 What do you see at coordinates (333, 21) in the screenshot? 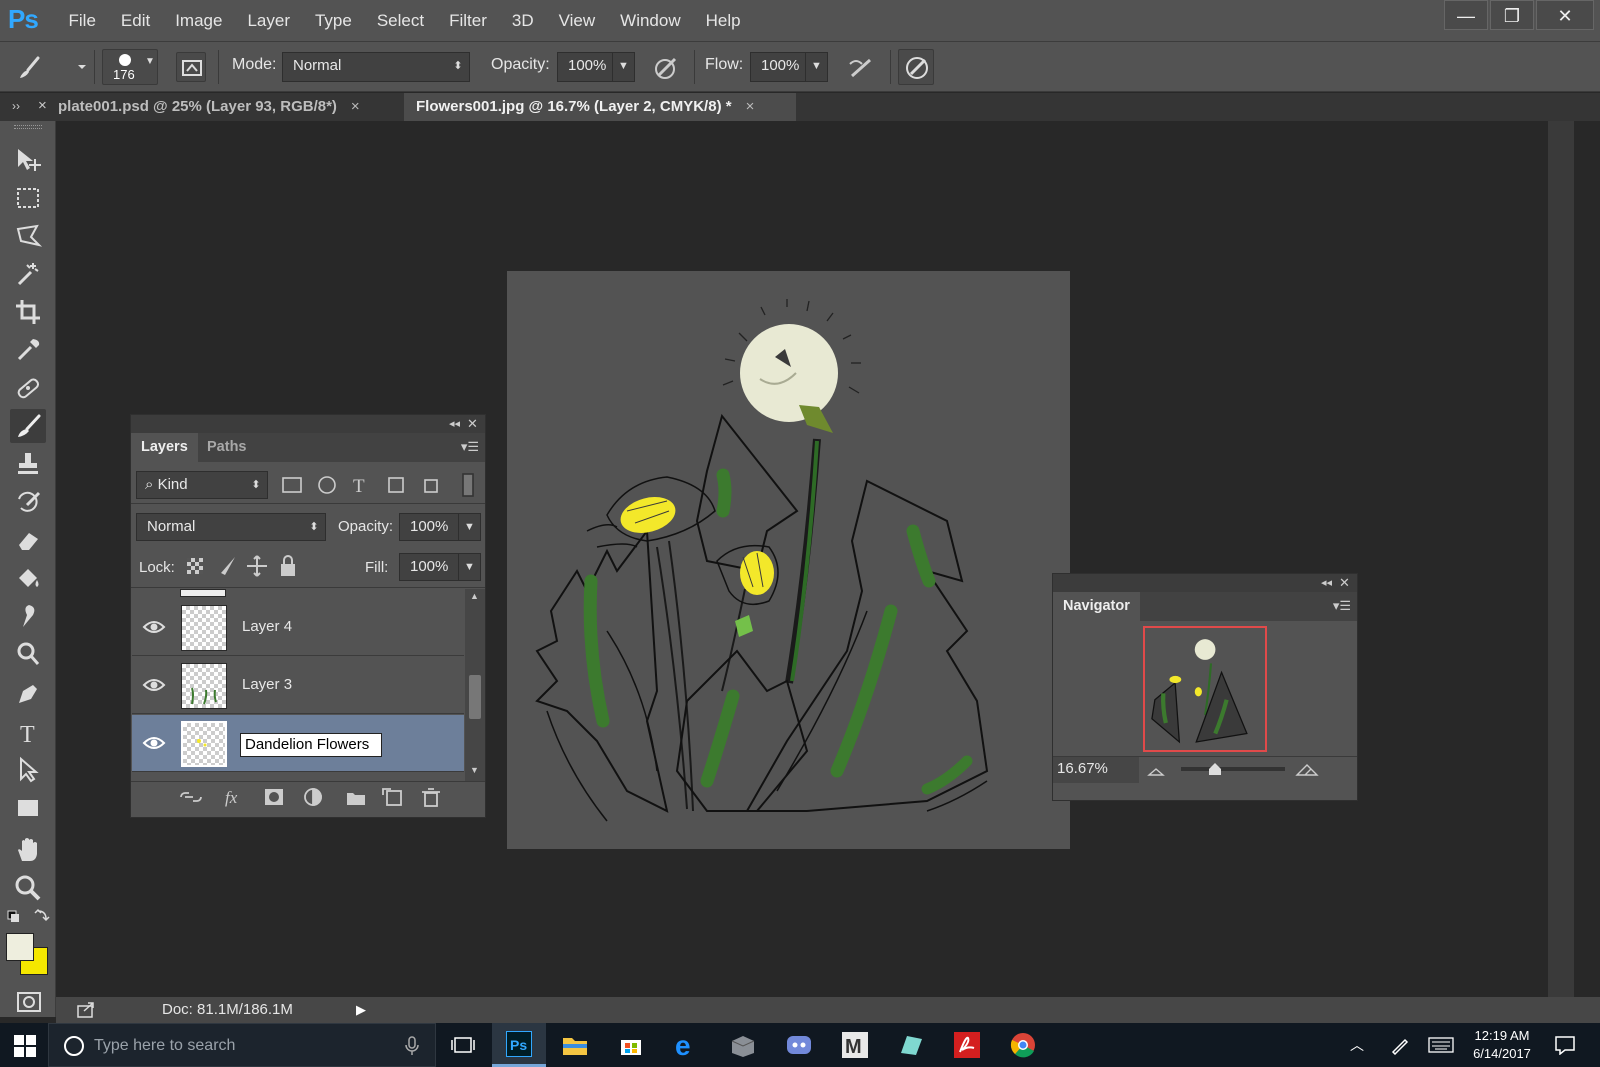
I see `menu-type: Type` at bounding box center [333, 21].